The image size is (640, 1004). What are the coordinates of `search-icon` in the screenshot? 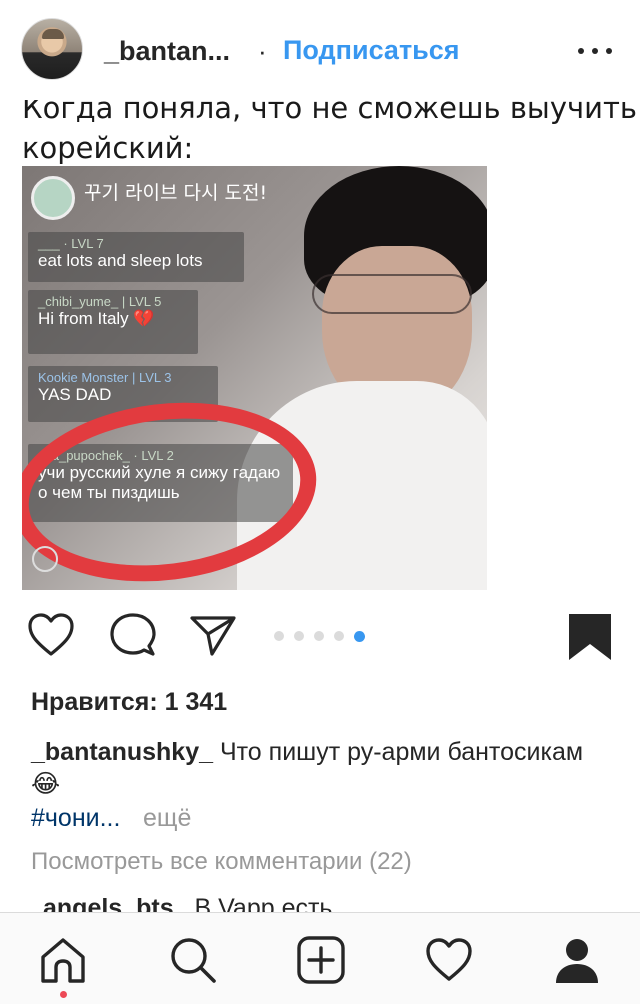 It's located at (193, 960).